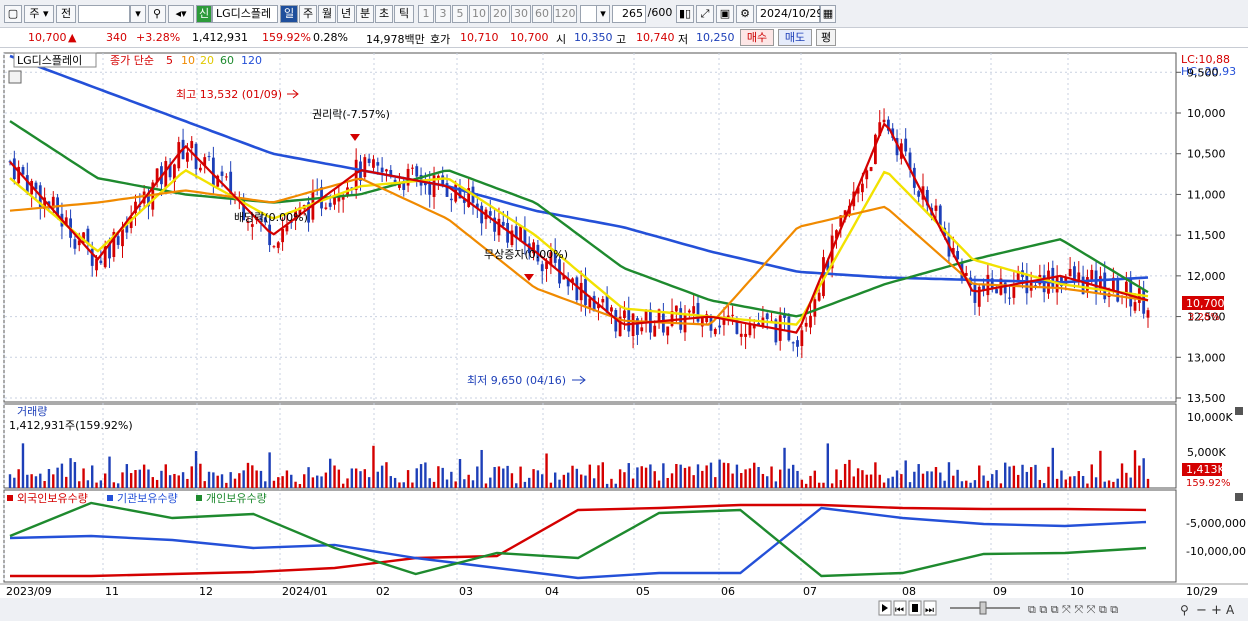 This screenshot has width=1248, height=621. What do you see at coordinates (104, 14) in the screenshot?
I see `code-input: 034220` at bounding box center [104, 14].